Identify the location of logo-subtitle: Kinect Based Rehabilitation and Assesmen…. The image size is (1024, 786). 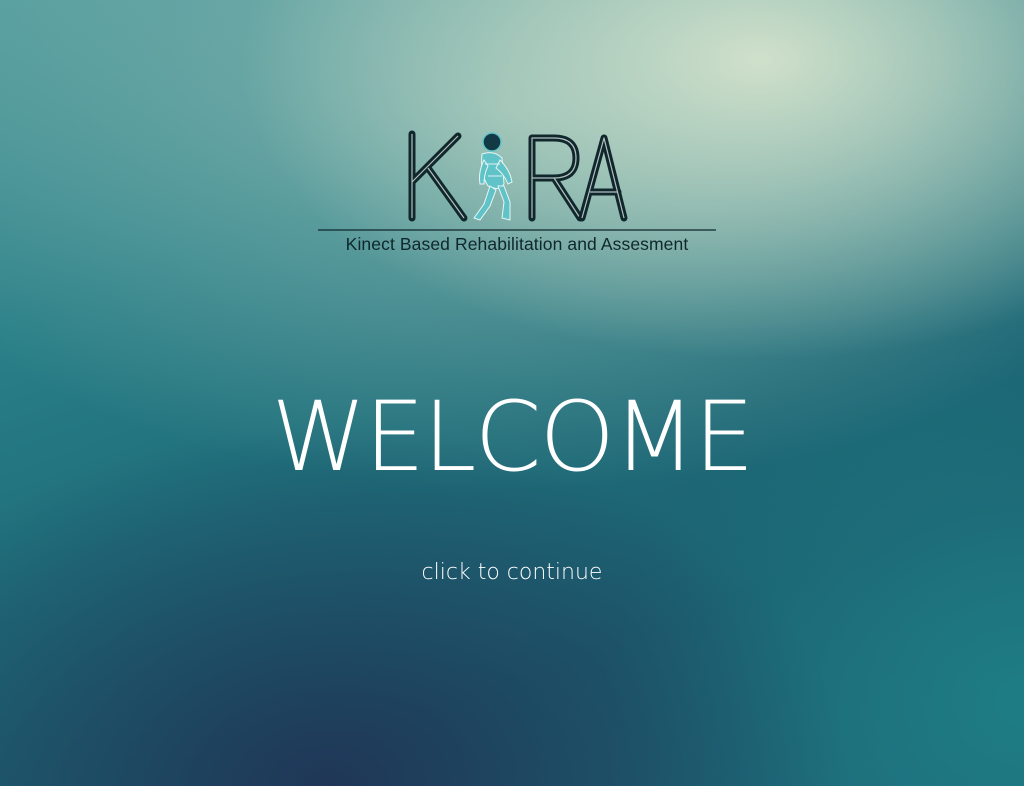
(517, 244).